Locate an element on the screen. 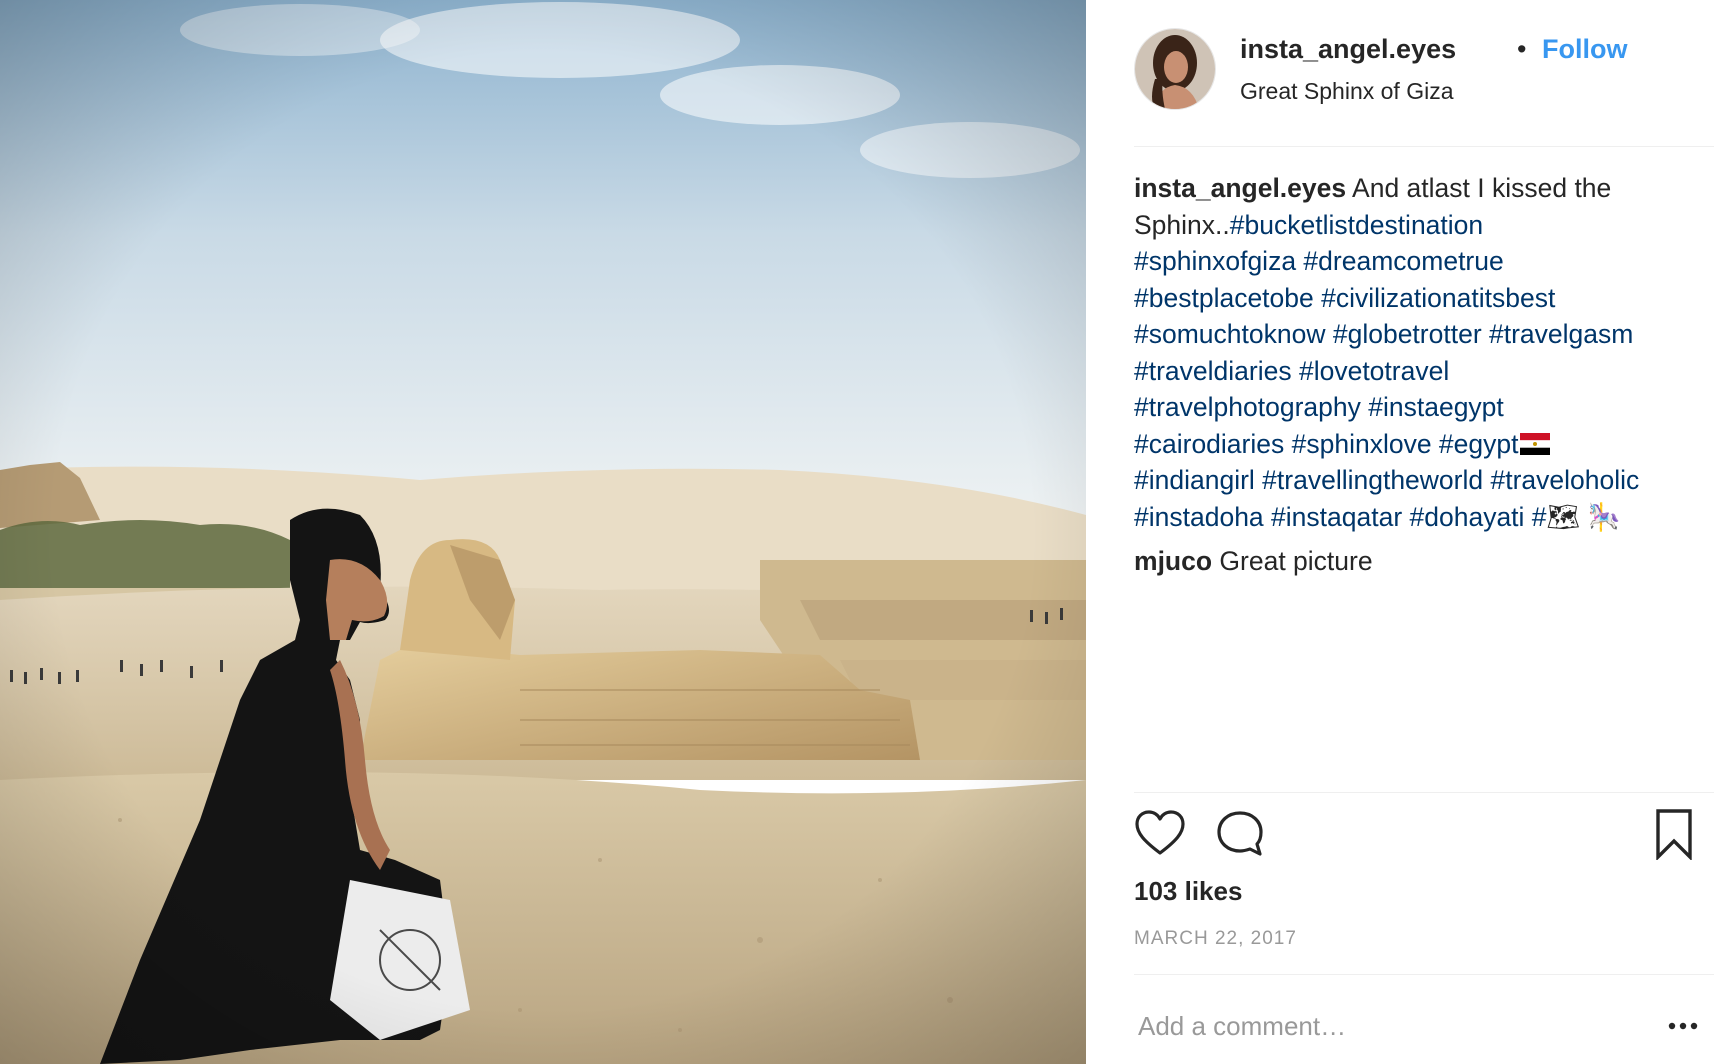  hashtag-line-7: #cairodiaries #sphinxlove #egypt is located at coordinates (1326, 444).